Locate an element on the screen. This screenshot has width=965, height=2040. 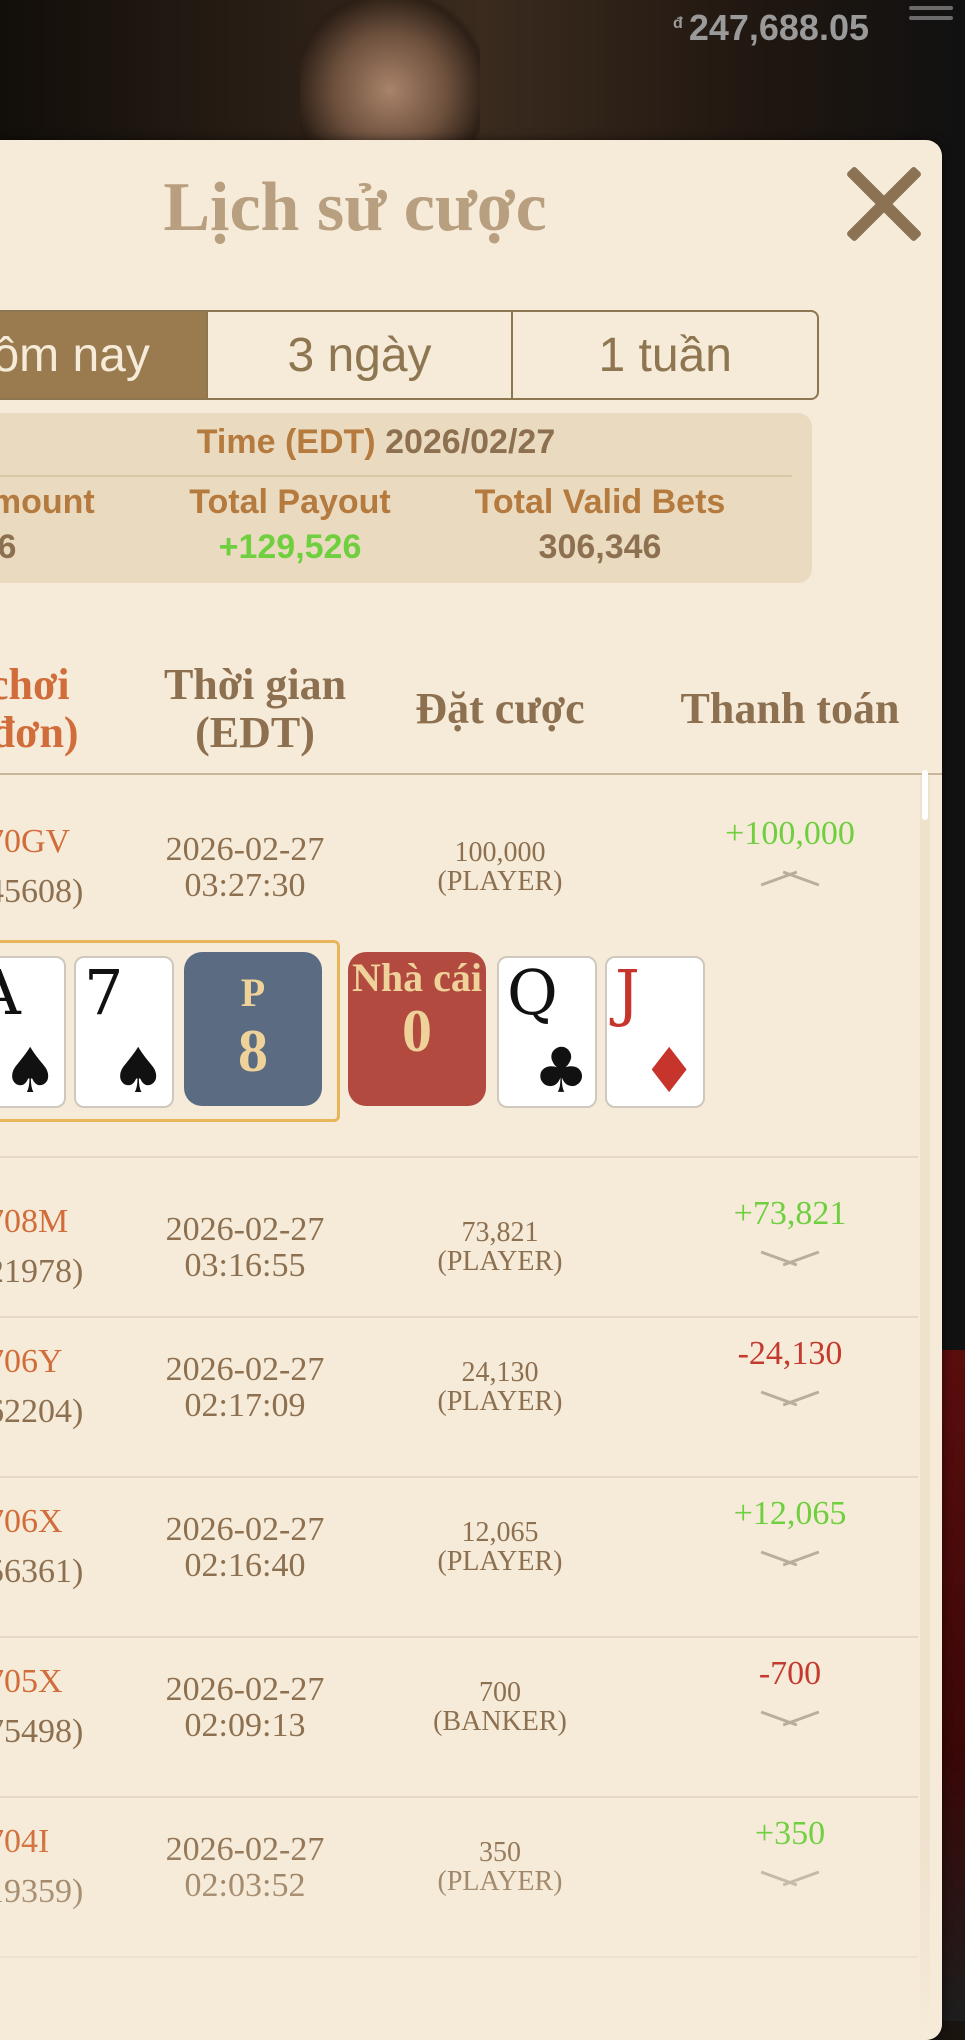
row-time: 2026-02-27 02:03:52 is located at coordinates (245, 1868).